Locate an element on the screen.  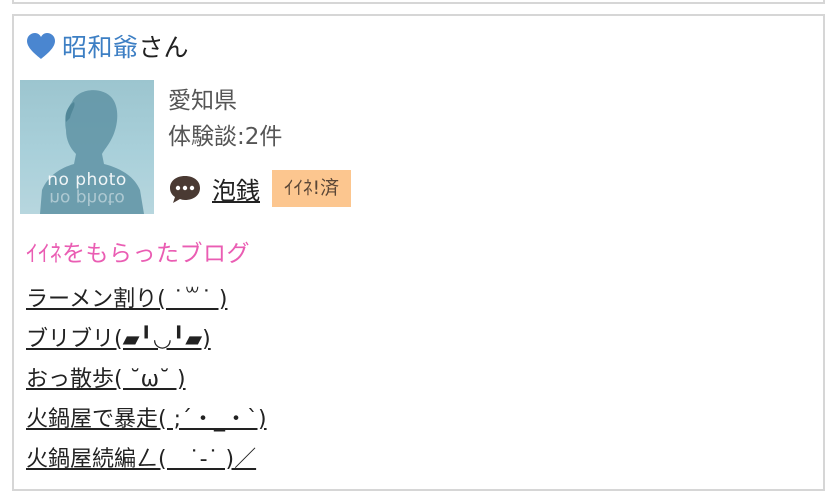
list-item: おっ散歩( ˘ω˘ ) is located at coordinates (146, 380).